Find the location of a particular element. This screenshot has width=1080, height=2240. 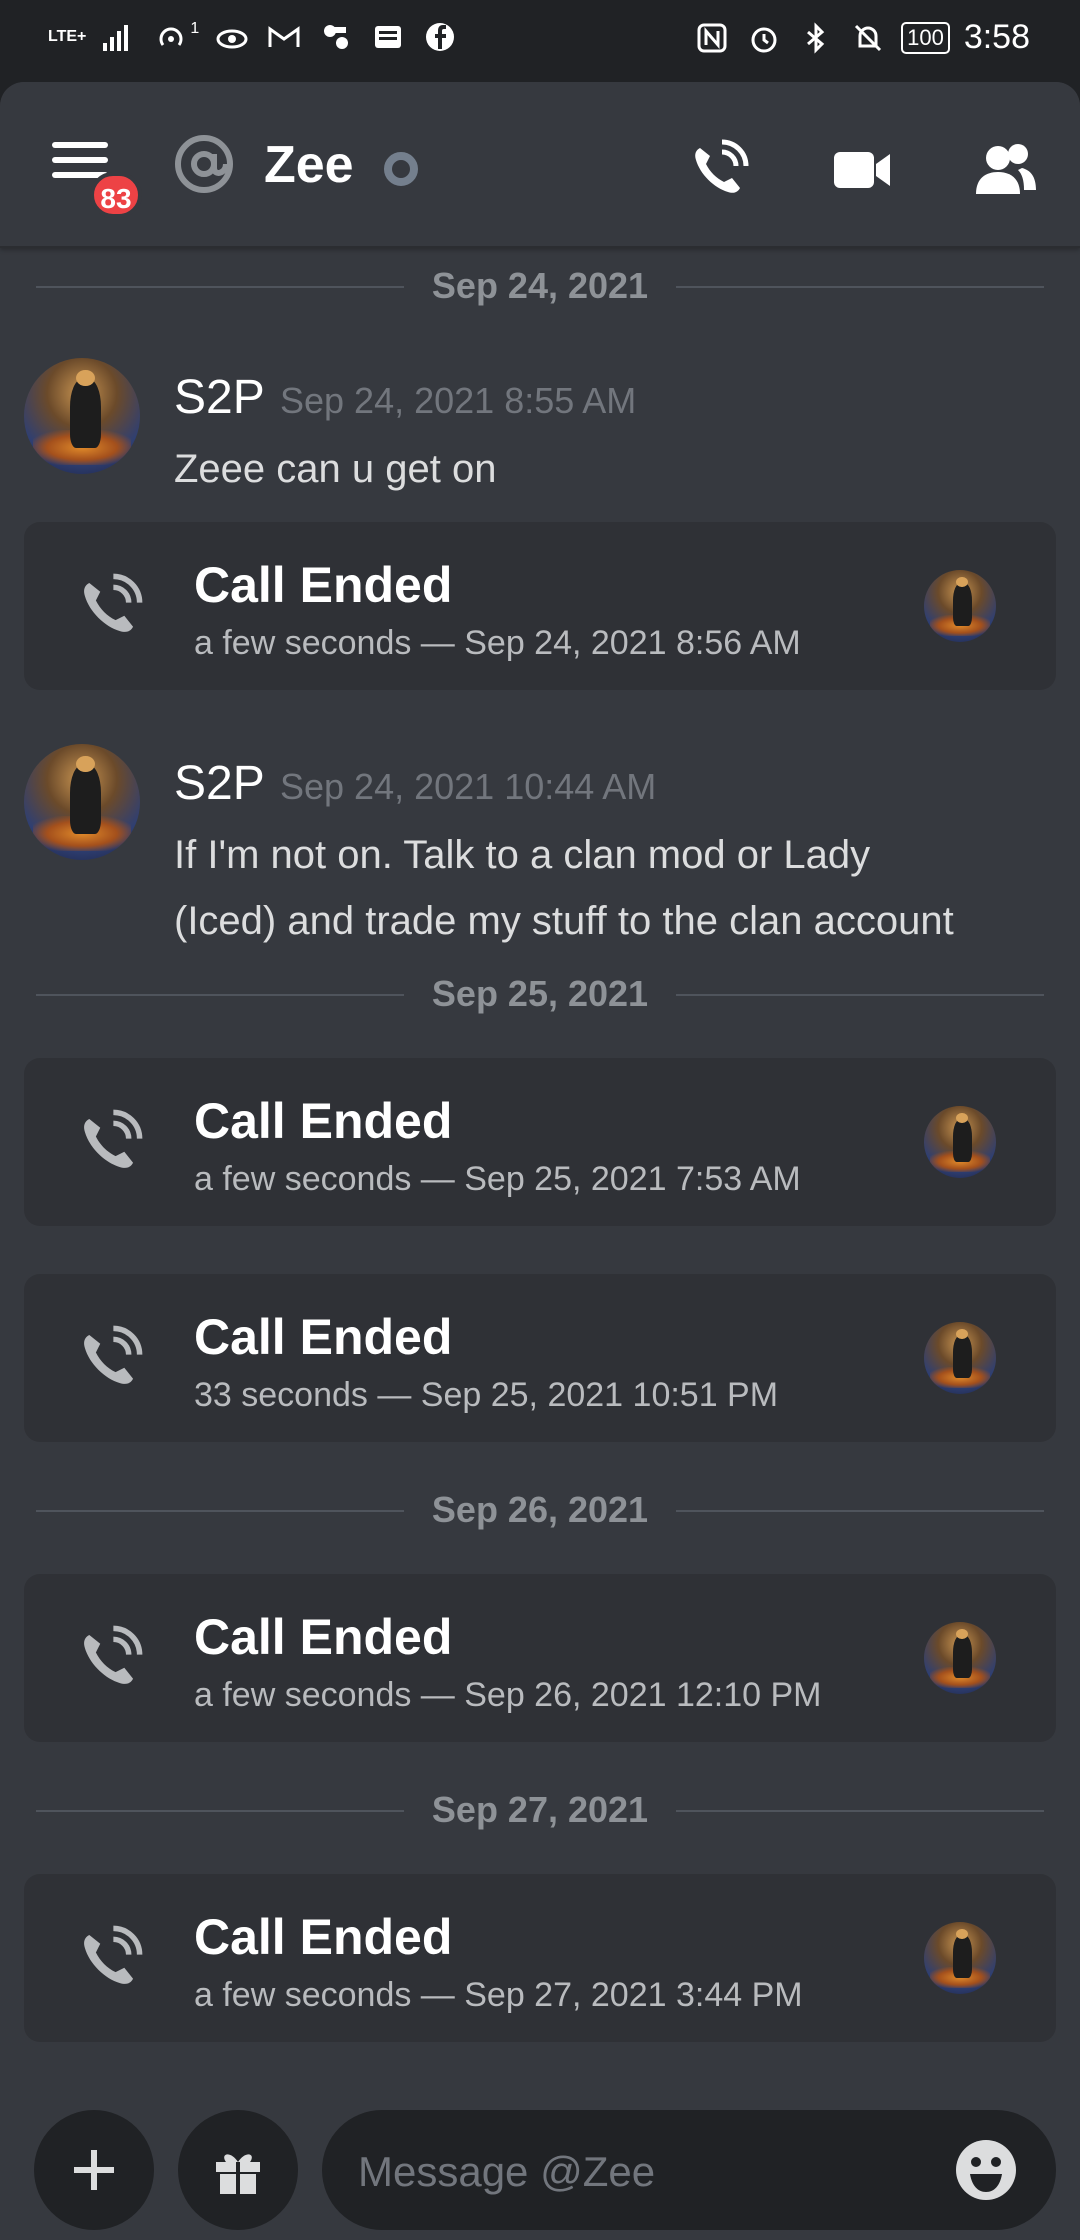

message-composer: Message @Zee is located at coordinates (540, 2165).